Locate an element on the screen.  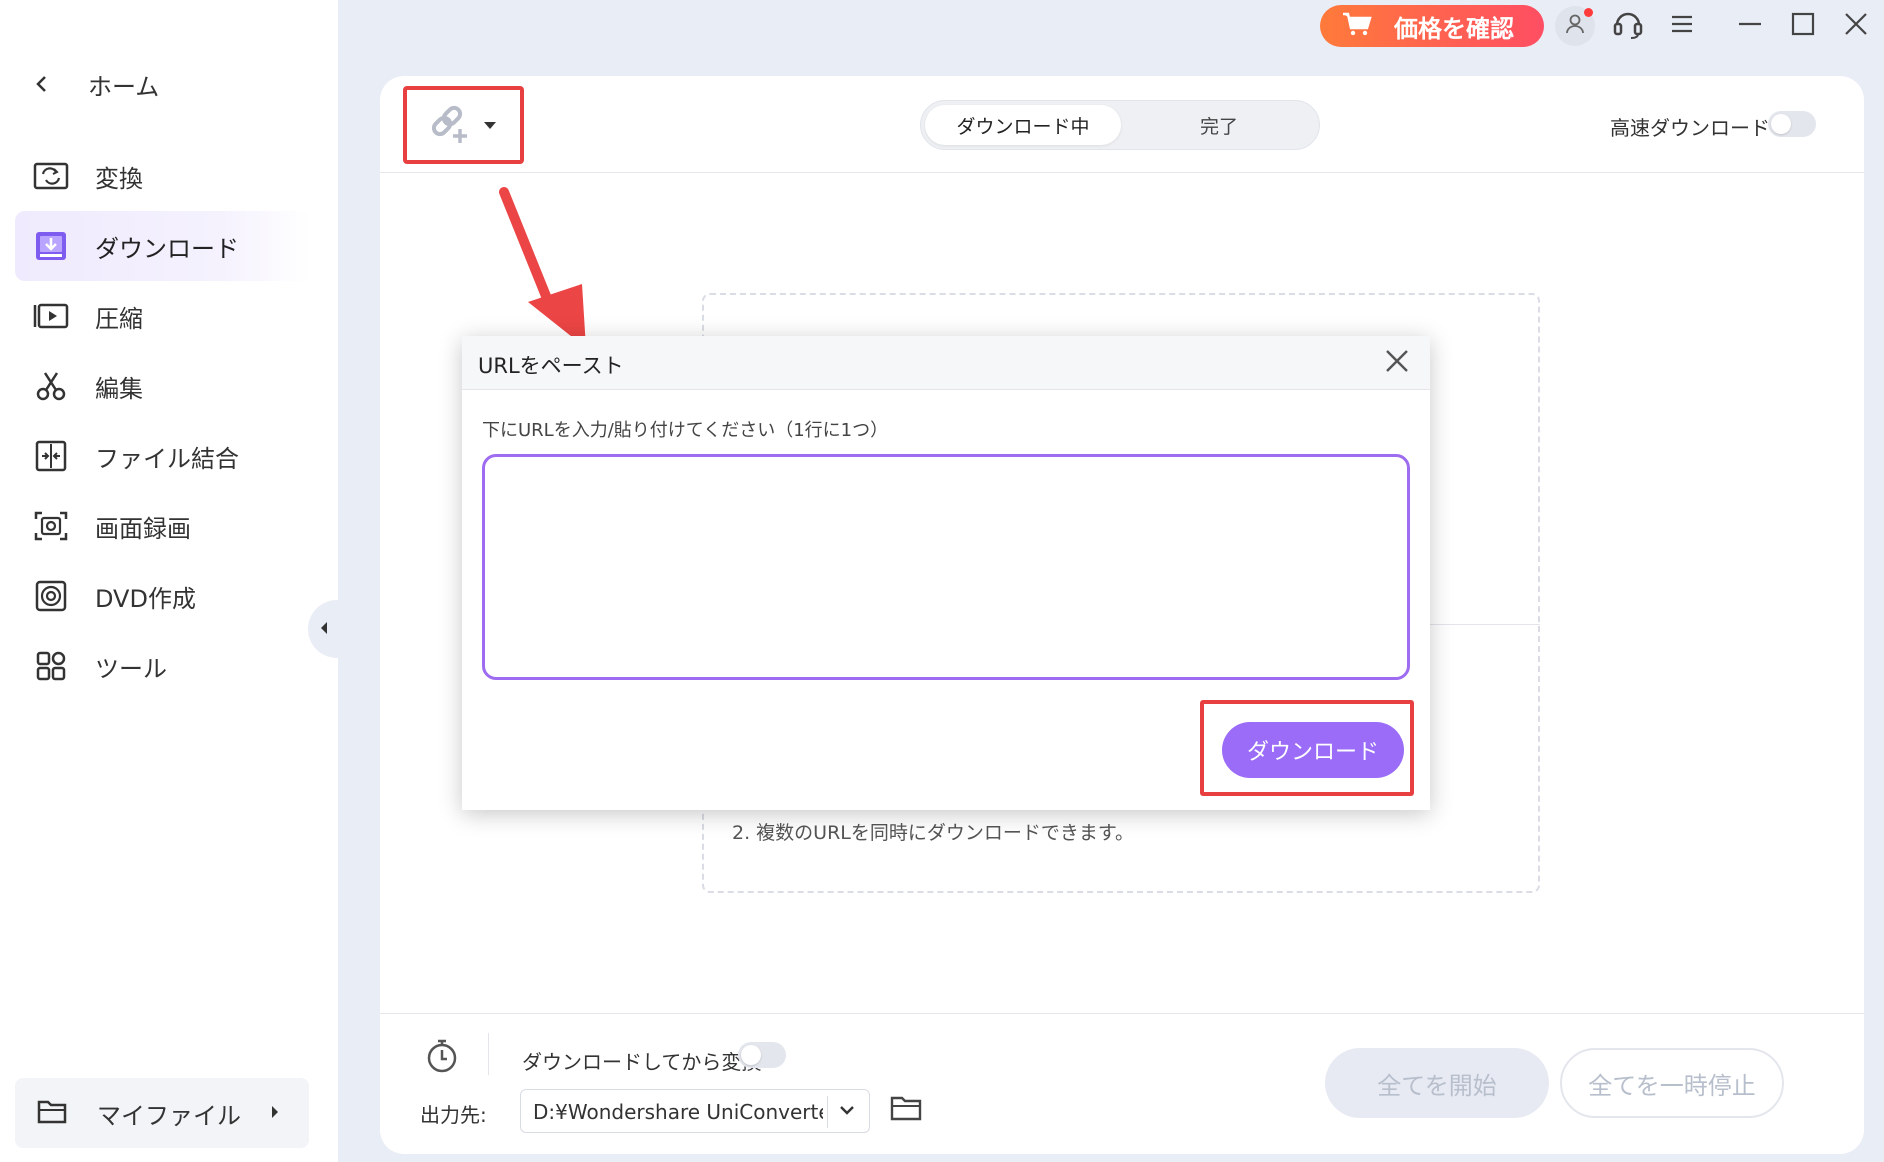
annotation-arrow-icon is located at coordinates (545, 273).